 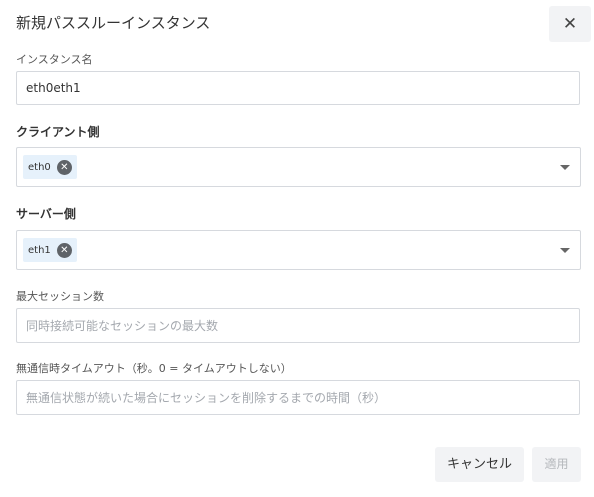 What do you see at coordinates (298, 325) in the screenshot?
I see `max-sessions-input` at bounding box center [298, 325].